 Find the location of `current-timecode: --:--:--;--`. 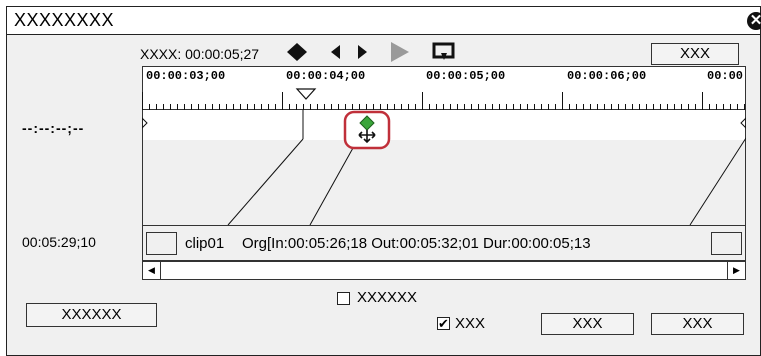

current-timecode: --:--:--;-- is located at coordinates (53, 128).